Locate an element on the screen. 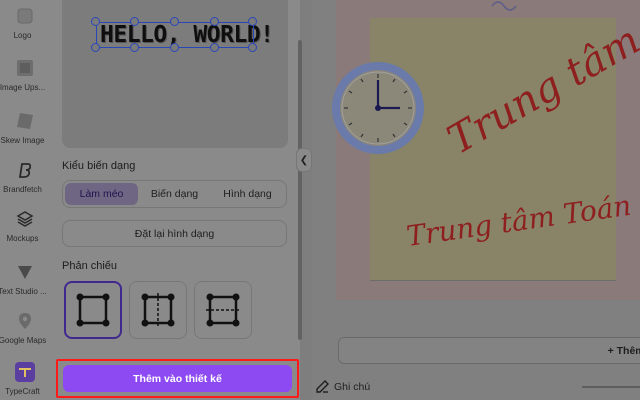 This screenshot has height=400, width=640. mirror-vertical-option is located at coordinates (158, 310).